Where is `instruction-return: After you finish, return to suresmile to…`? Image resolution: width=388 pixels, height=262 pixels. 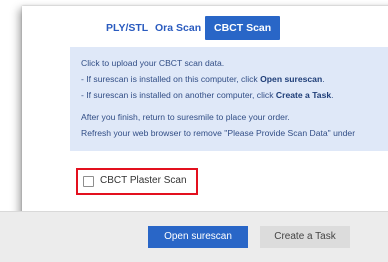
instruction-return: After you finish, return to suresmile to… is located at coordinates (185, 117).